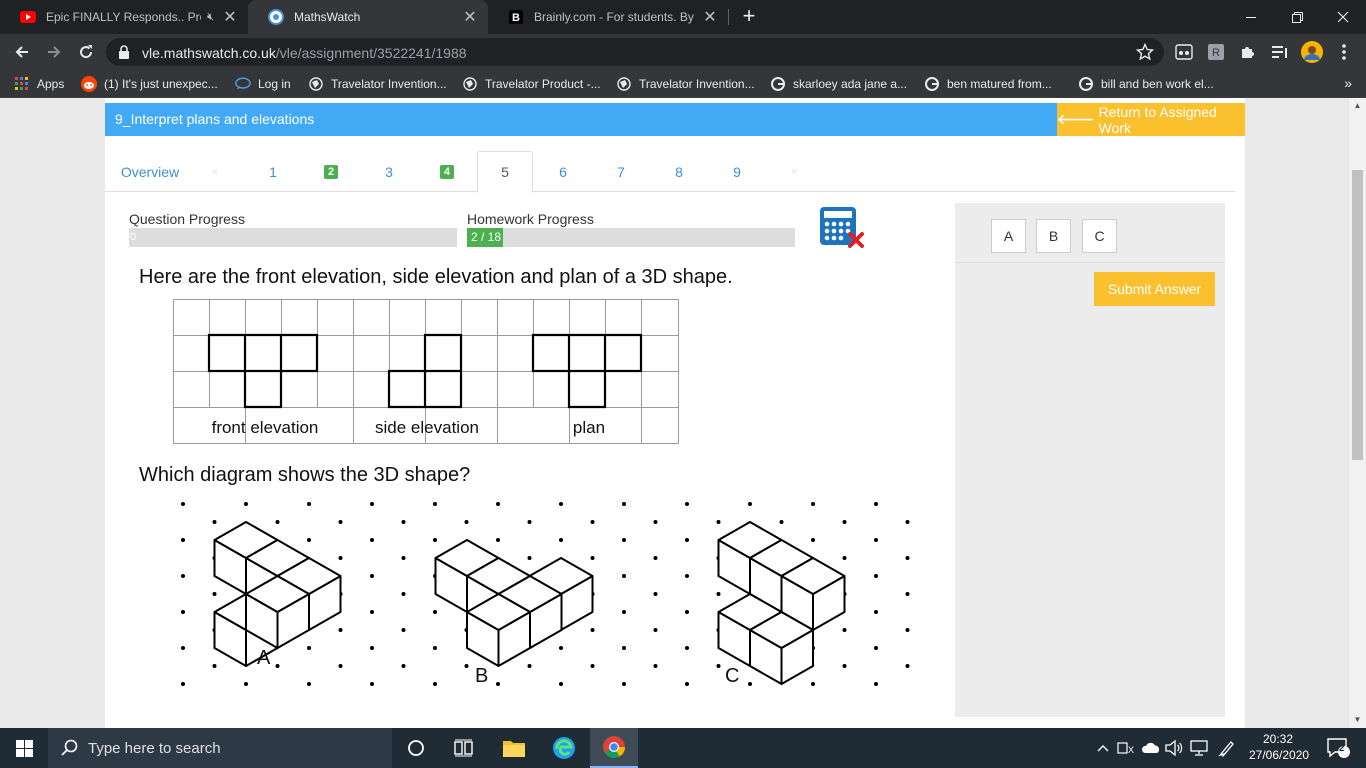 This screenshot has height=768, width=1366. I want to click on bookmark-login: Log in, so click(263, 84).